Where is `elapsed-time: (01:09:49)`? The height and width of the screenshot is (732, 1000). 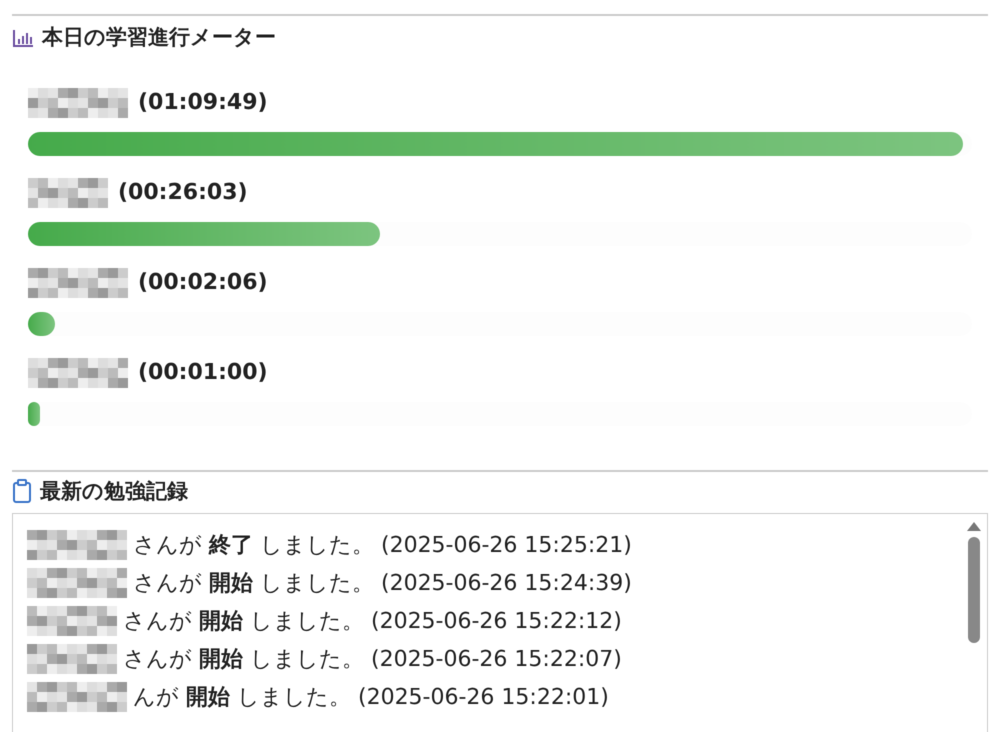
elapsed-time: (01:09:49) is located at coordinates (203, 103).